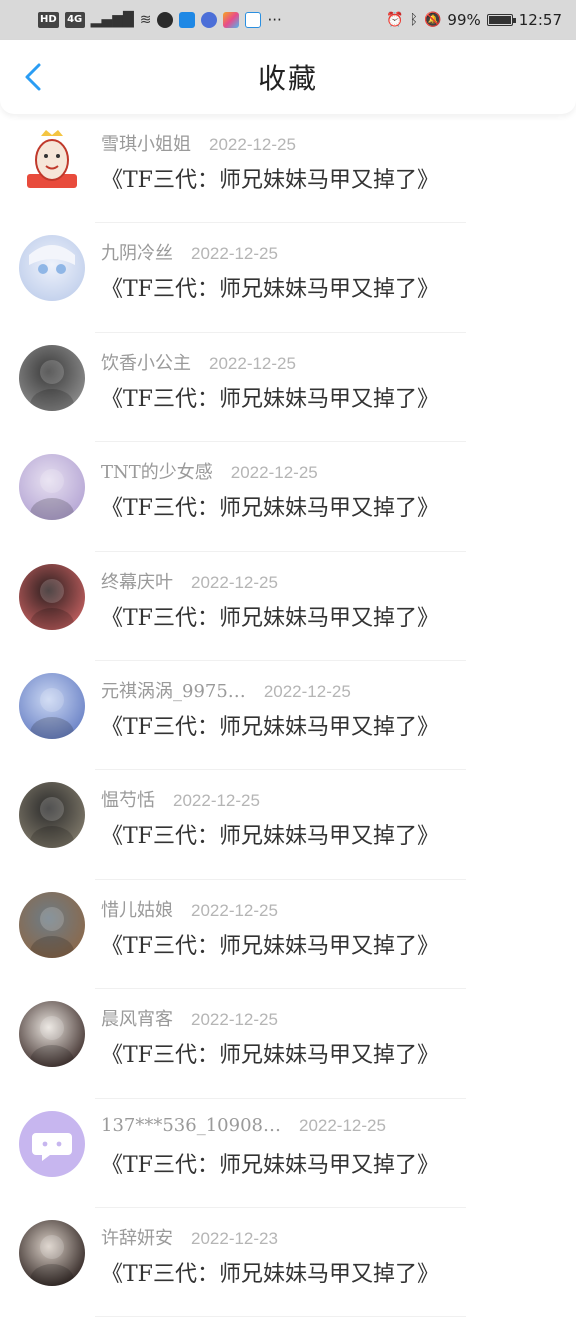 This screenshot has height=1317, width=576. What do you see at coordinates (198, 362) in the screenshot?
I see `name-date-row: 饮香小公主 2022-12-25` at bounding box center [198, 362].